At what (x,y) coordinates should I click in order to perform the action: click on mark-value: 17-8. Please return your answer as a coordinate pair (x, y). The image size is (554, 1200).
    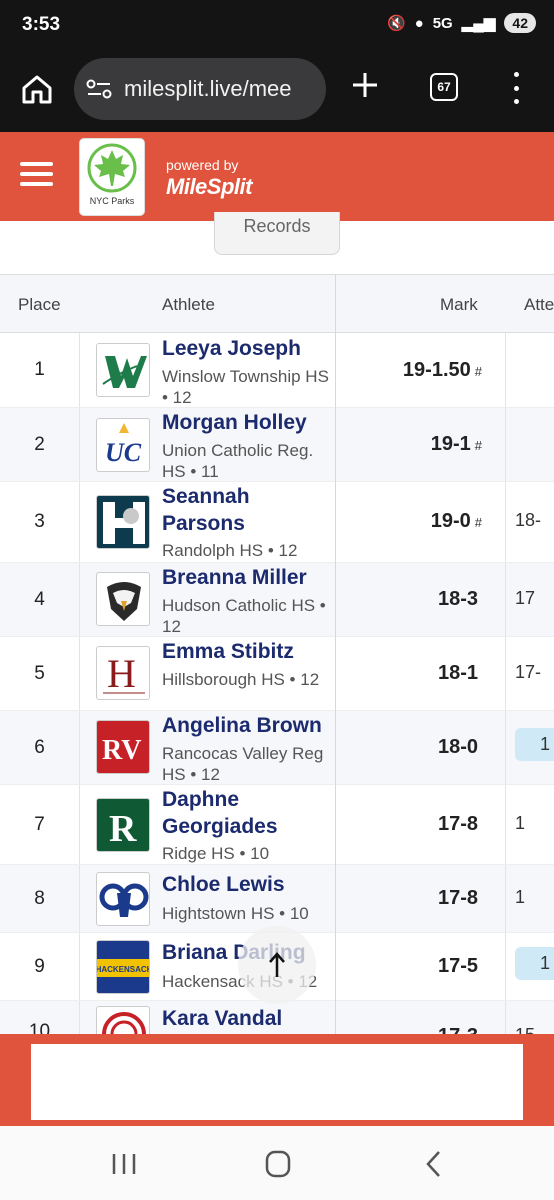
    Looking at the image, I should click on (457, 898).